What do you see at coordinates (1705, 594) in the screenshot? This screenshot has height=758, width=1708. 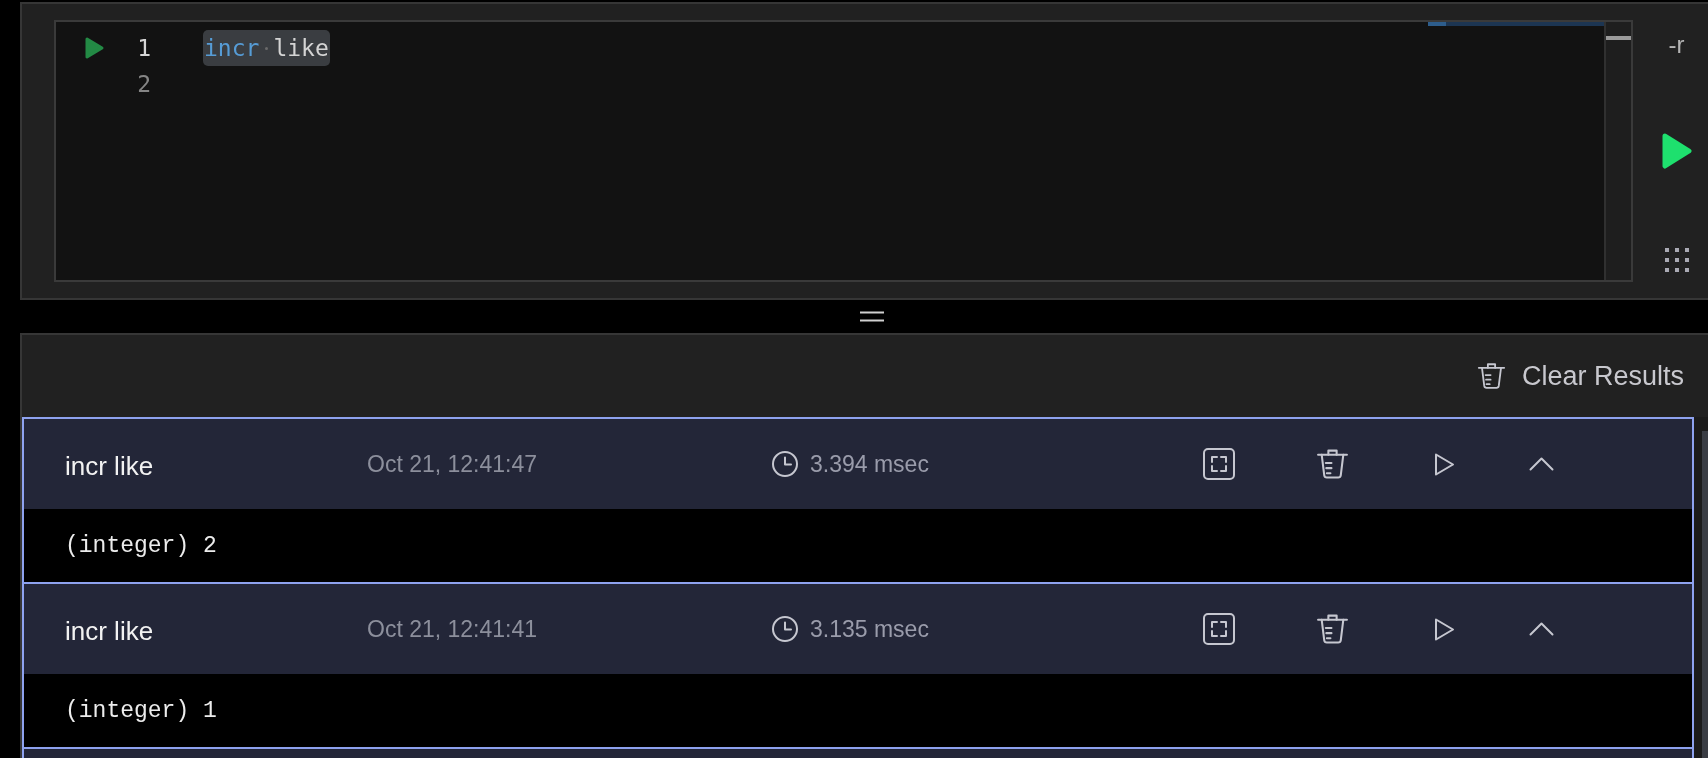 I see `scrollbar-thumb` at bounding box center [1705, 594].